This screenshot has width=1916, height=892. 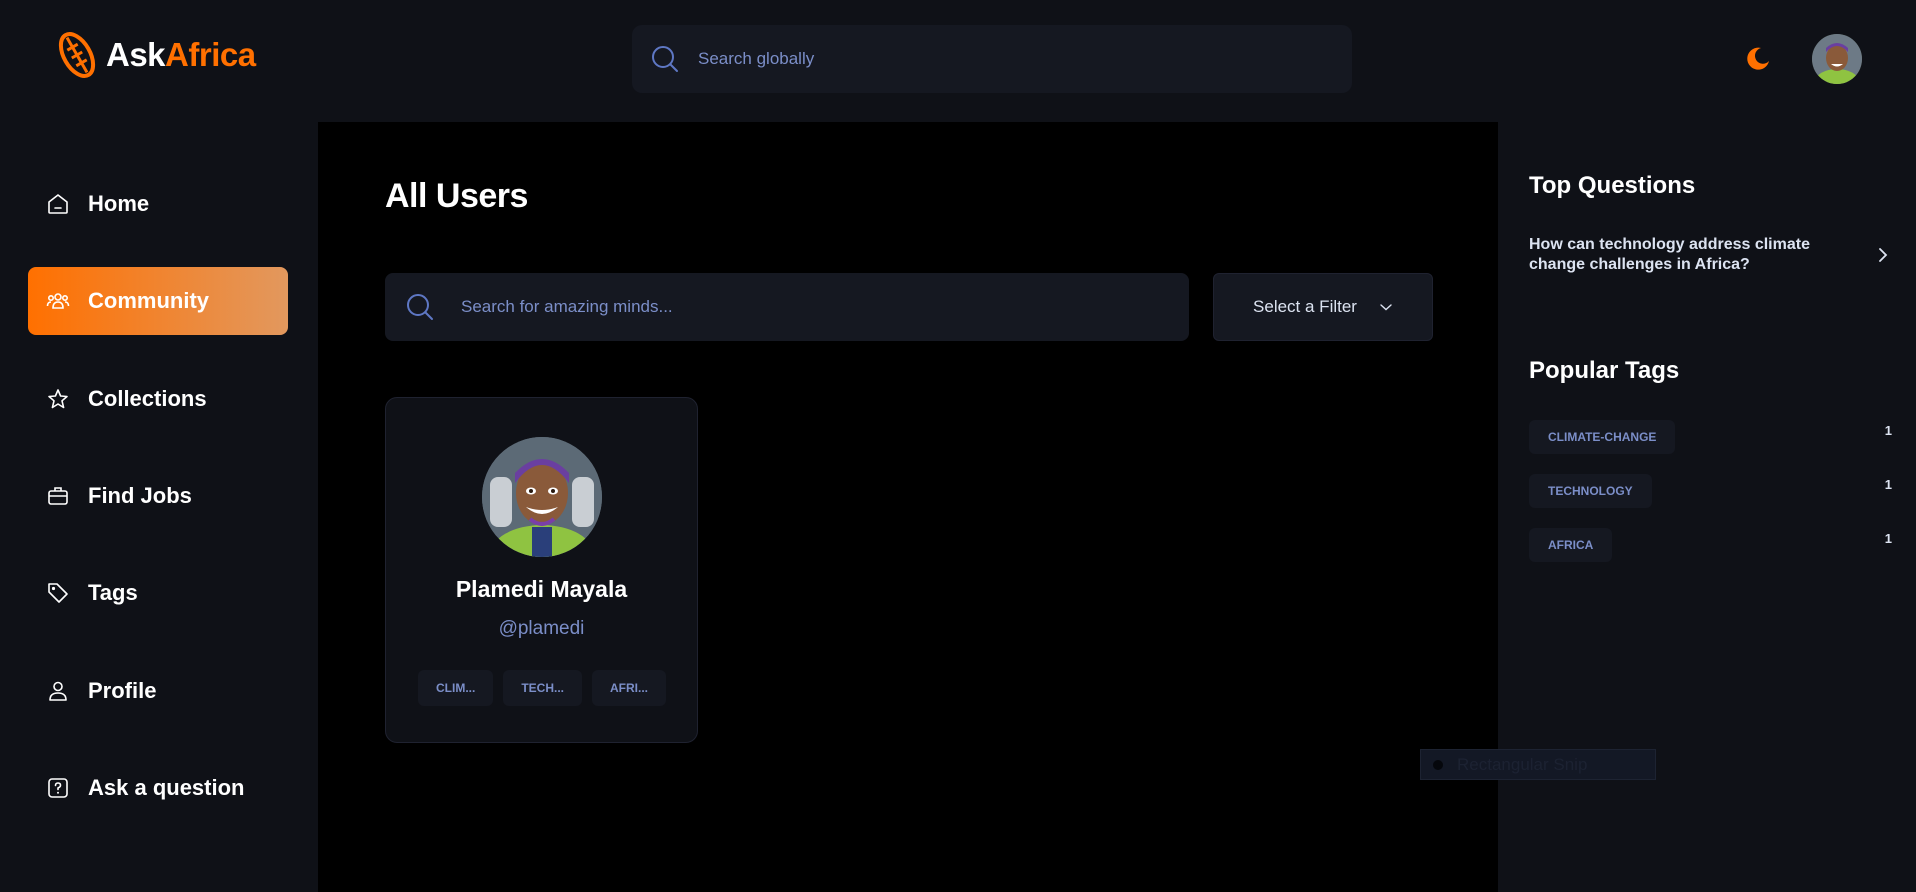 What do you see at coordinates (58, 204) in the screenshot?
I see `home-icon` at bounding box center [58, 204].